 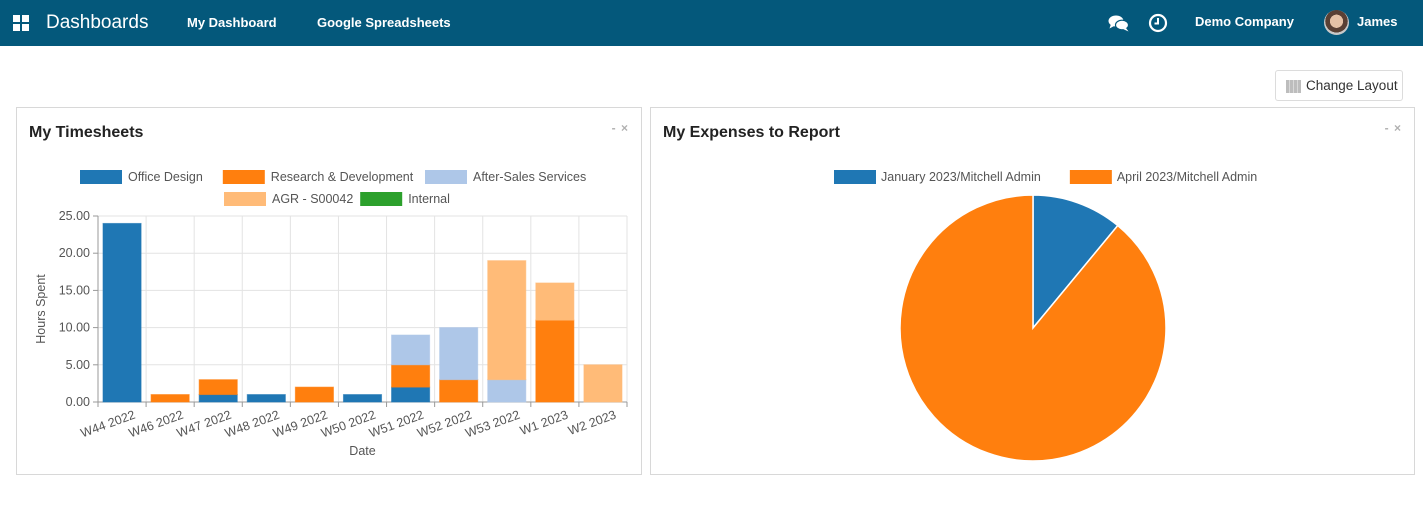 What do you see at coordinates (362, 451) in the screenshot?
I see `x-axis-title: Date` at bounding box center [362, 451].